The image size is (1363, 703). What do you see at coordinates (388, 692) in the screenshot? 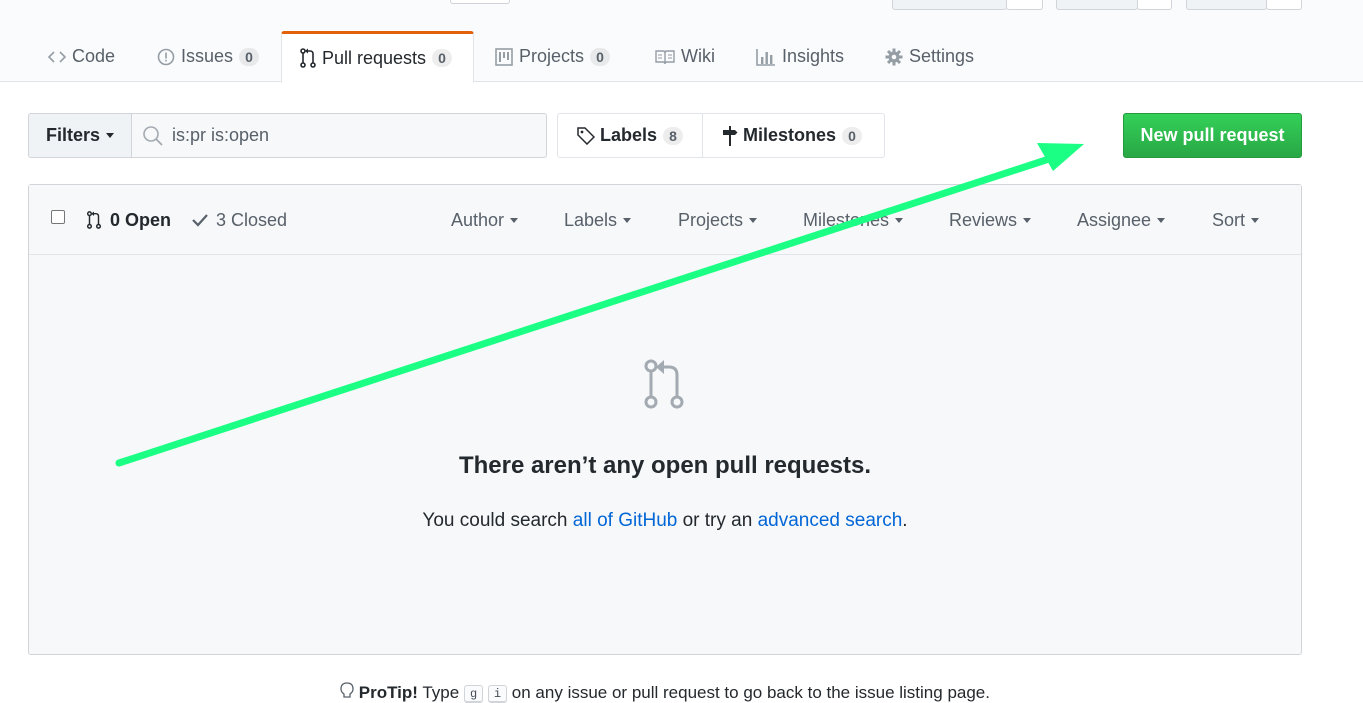
I see `protip-label: ProTip!` at bounding box center [388, 692].